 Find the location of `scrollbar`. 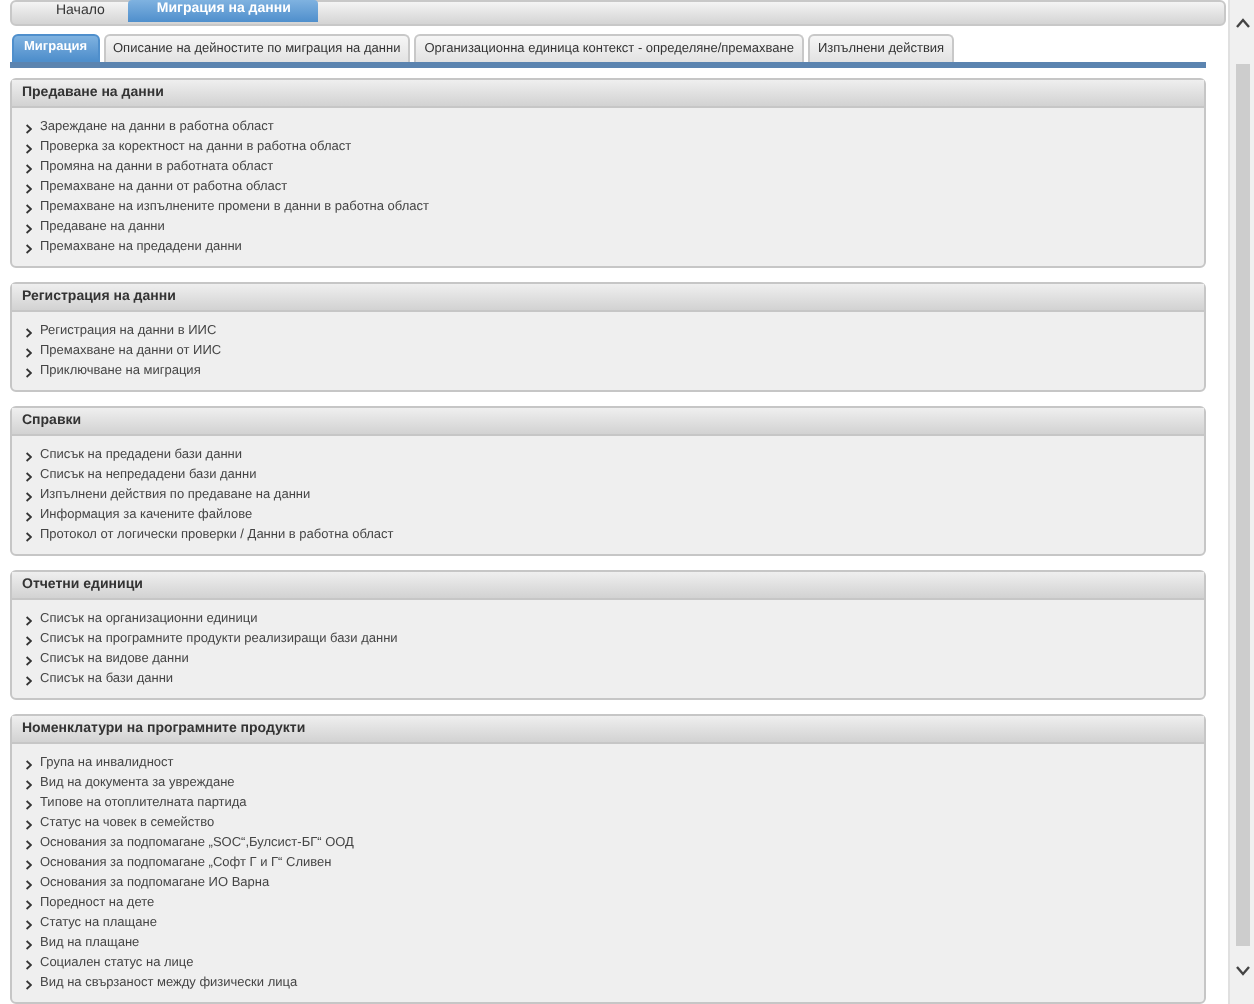

scrollbar is located at coordinates (1241, 502).